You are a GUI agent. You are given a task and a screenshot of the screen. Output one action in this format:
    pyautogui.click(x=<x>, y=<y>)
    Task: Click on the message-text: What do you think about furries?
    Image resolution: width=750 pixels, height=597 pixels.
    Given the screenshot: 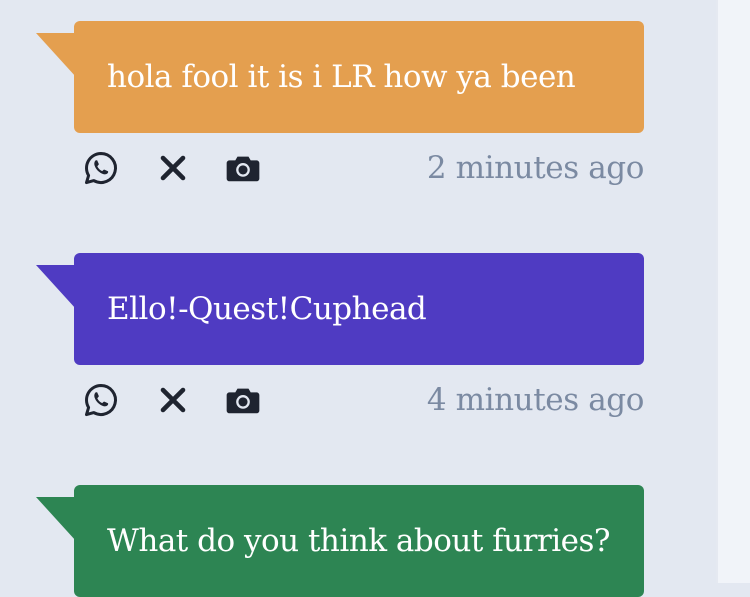 What is the action you would take?
    pyautogui.click(x=359, y=540)
    